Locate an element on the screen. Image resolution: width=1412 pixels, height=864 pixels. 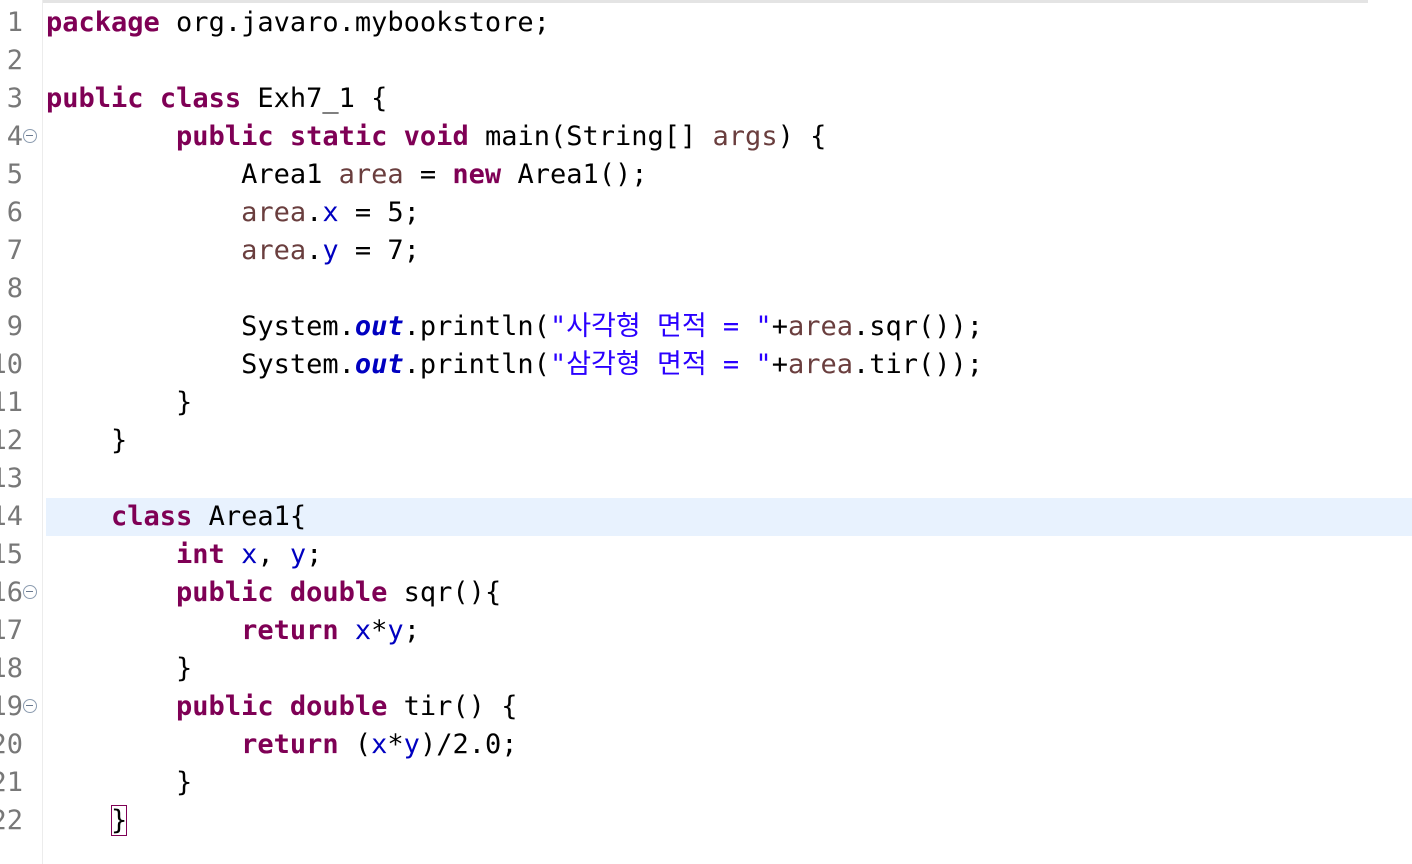
code-text: return (x*y)/2.0; is located at coordinates (281, 745).